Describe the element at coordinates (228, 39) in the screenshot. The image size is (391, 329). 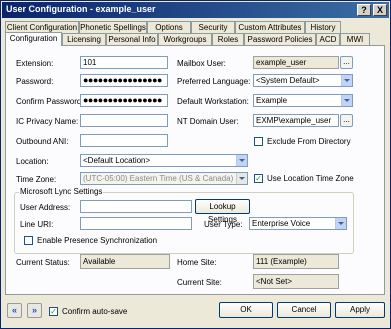
I see `tab-roles: Roles` at that location.